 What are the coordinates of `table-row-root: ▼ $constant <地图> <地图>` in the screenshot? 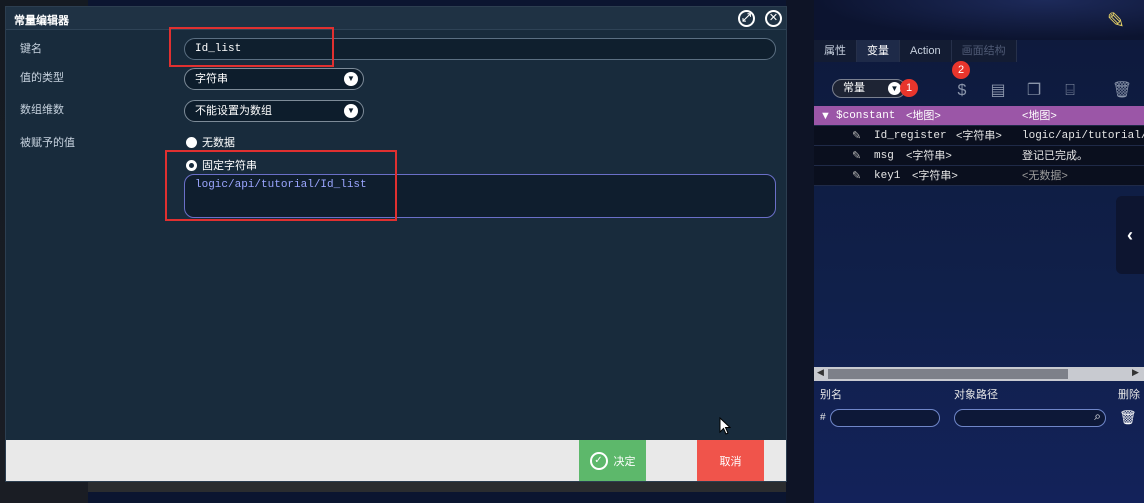 It's located at (979, 116).